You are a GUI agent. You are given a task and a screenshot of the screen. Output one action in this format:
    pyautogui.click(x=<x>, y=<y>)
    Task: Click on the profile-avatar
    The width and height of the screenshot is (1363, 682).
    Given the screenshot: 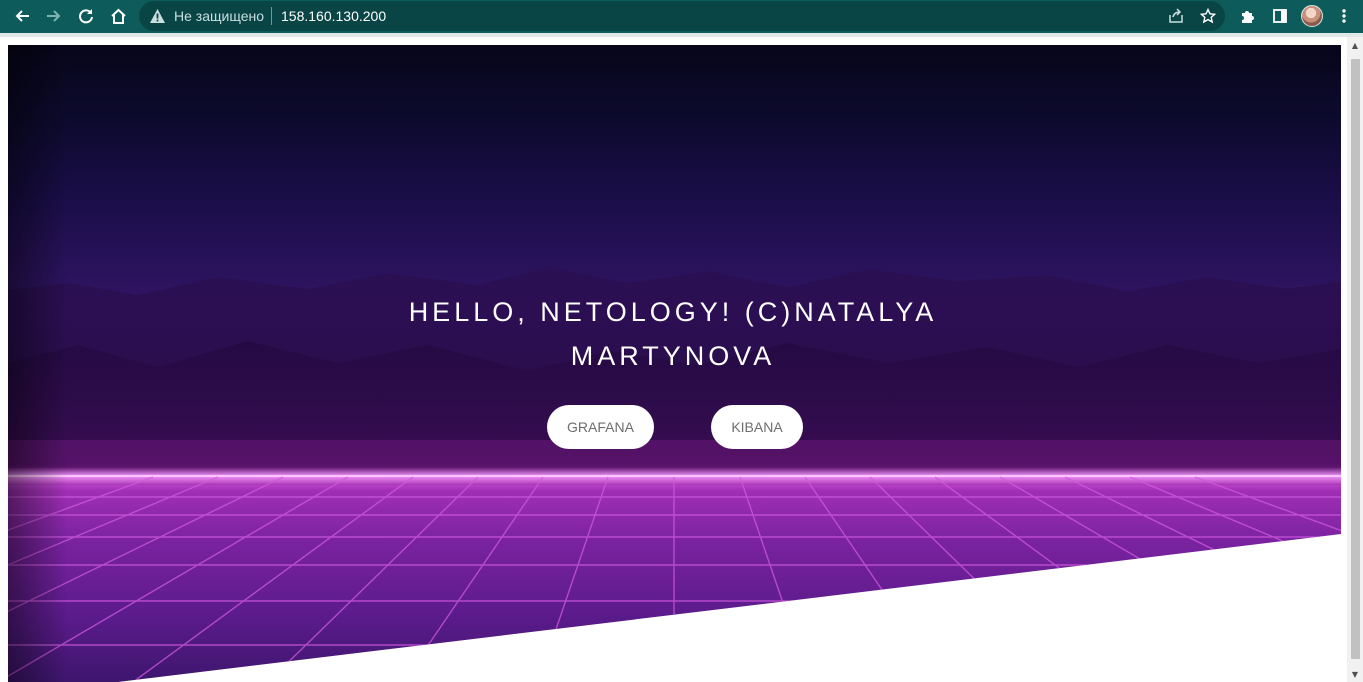 What is the action you would take?
    pyautogui.click(x=1312, y=16)
    